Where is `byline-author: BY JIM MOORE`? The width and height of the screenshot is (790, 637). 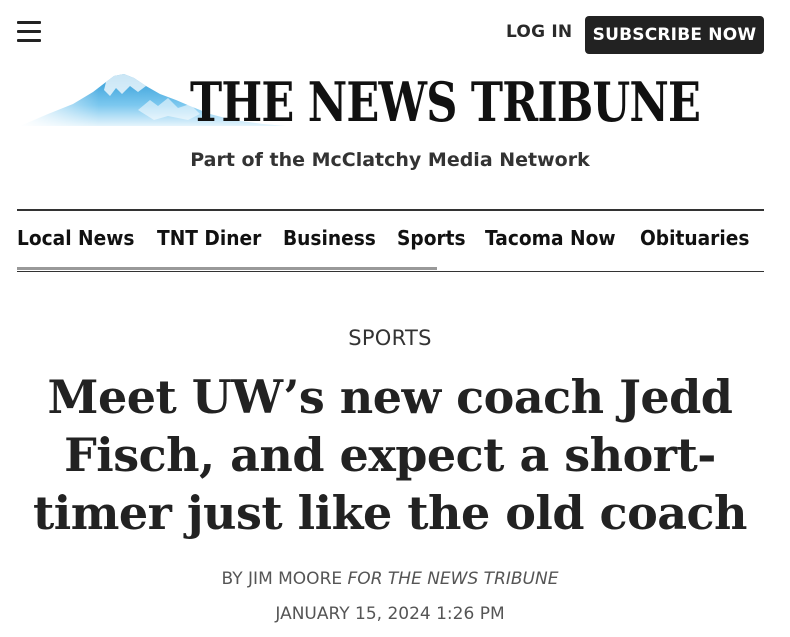
byline-author: BY JIM MOORE is located at coordinates (282, 579).